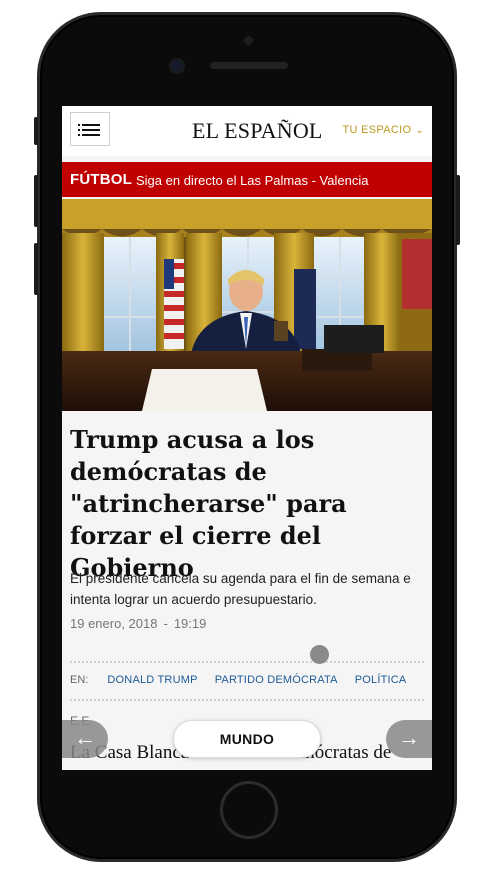 The width and height of the screenshot is (492, 875). Describe the element at coordinates (319, 654) in the screenshot. I see `scroll-indicator` at that location.